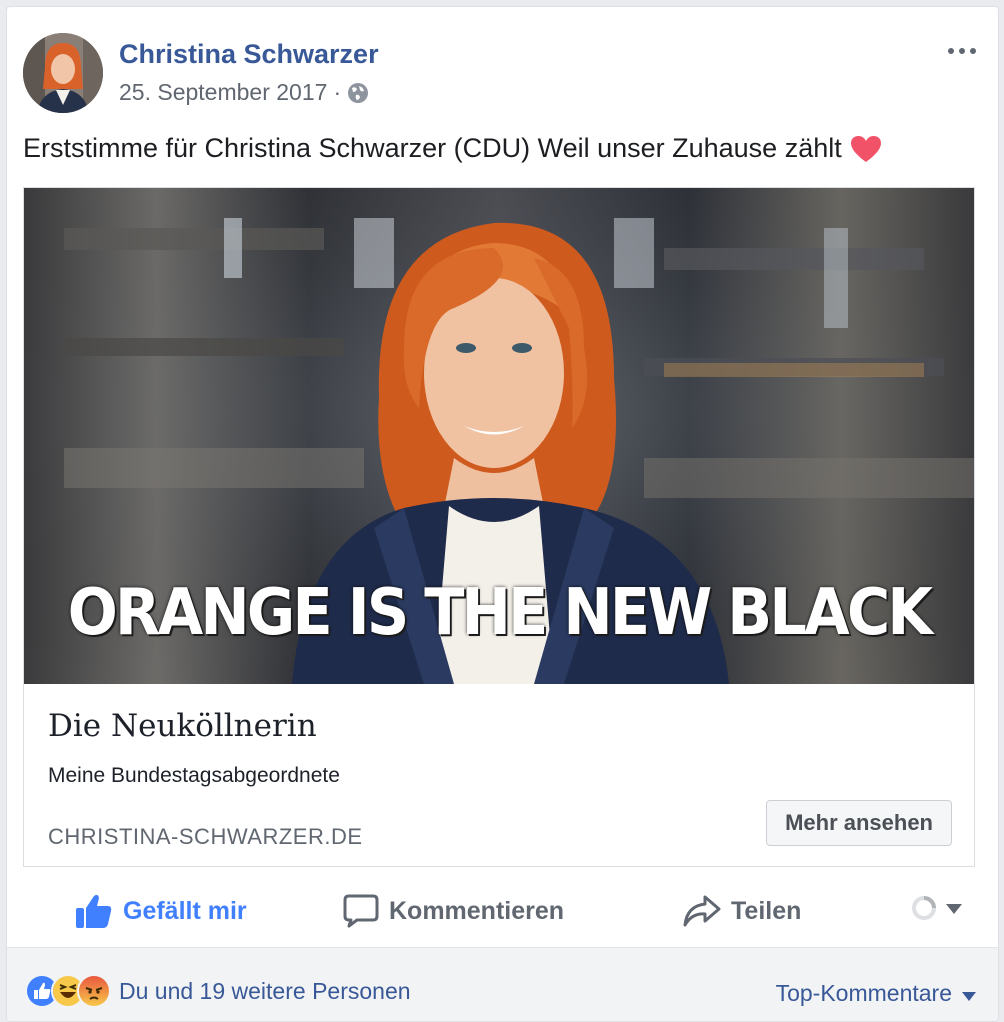 This screenshot has width=1004, height=1022. I want to click on comment-button: Kommentieren, so click(453, 911).